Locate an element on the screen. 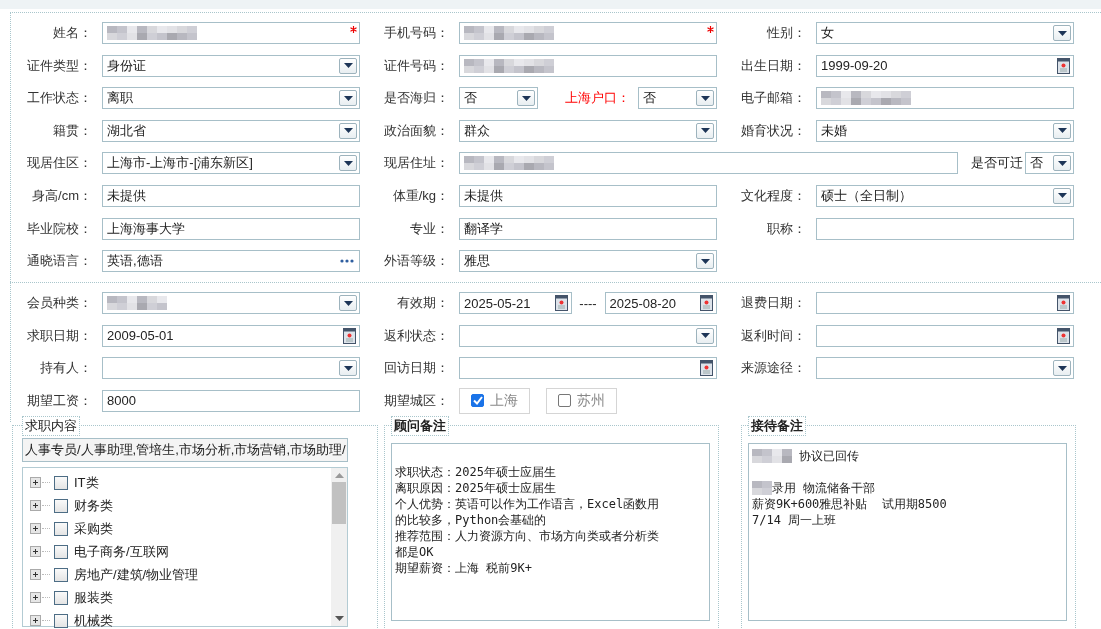 This screenshot has height=629, width=1101. field-label: 外语等级： is located at coordinates (416, 261).